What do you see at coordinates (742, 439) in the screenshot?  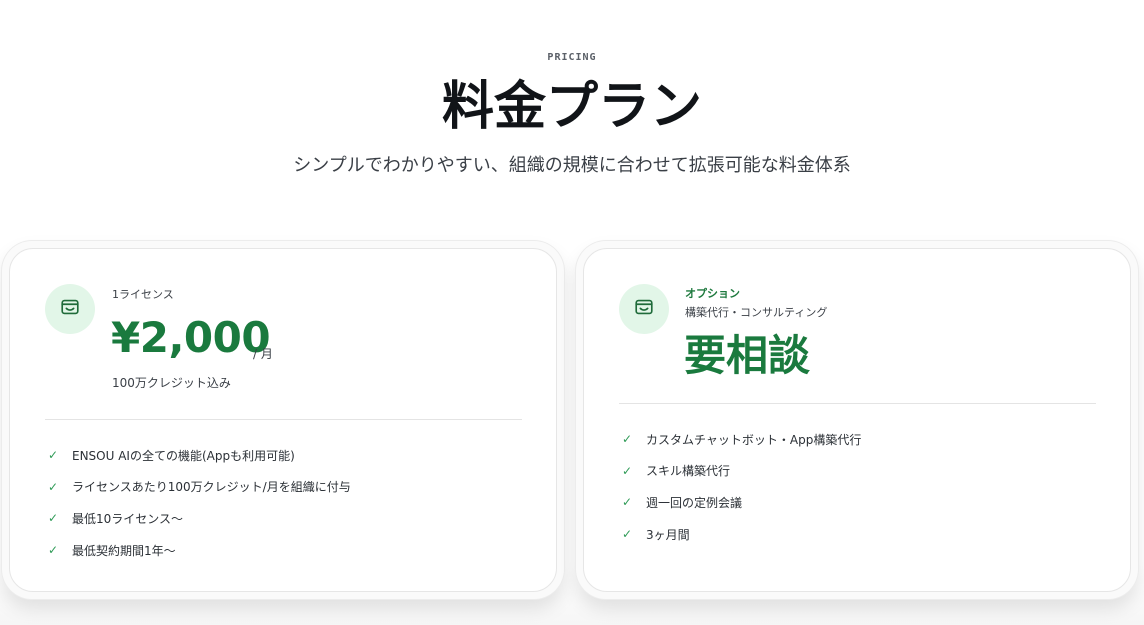 I see `list-item: ✓ カスタムチャットボット・App構築代行` at bounding box center [742, 439].